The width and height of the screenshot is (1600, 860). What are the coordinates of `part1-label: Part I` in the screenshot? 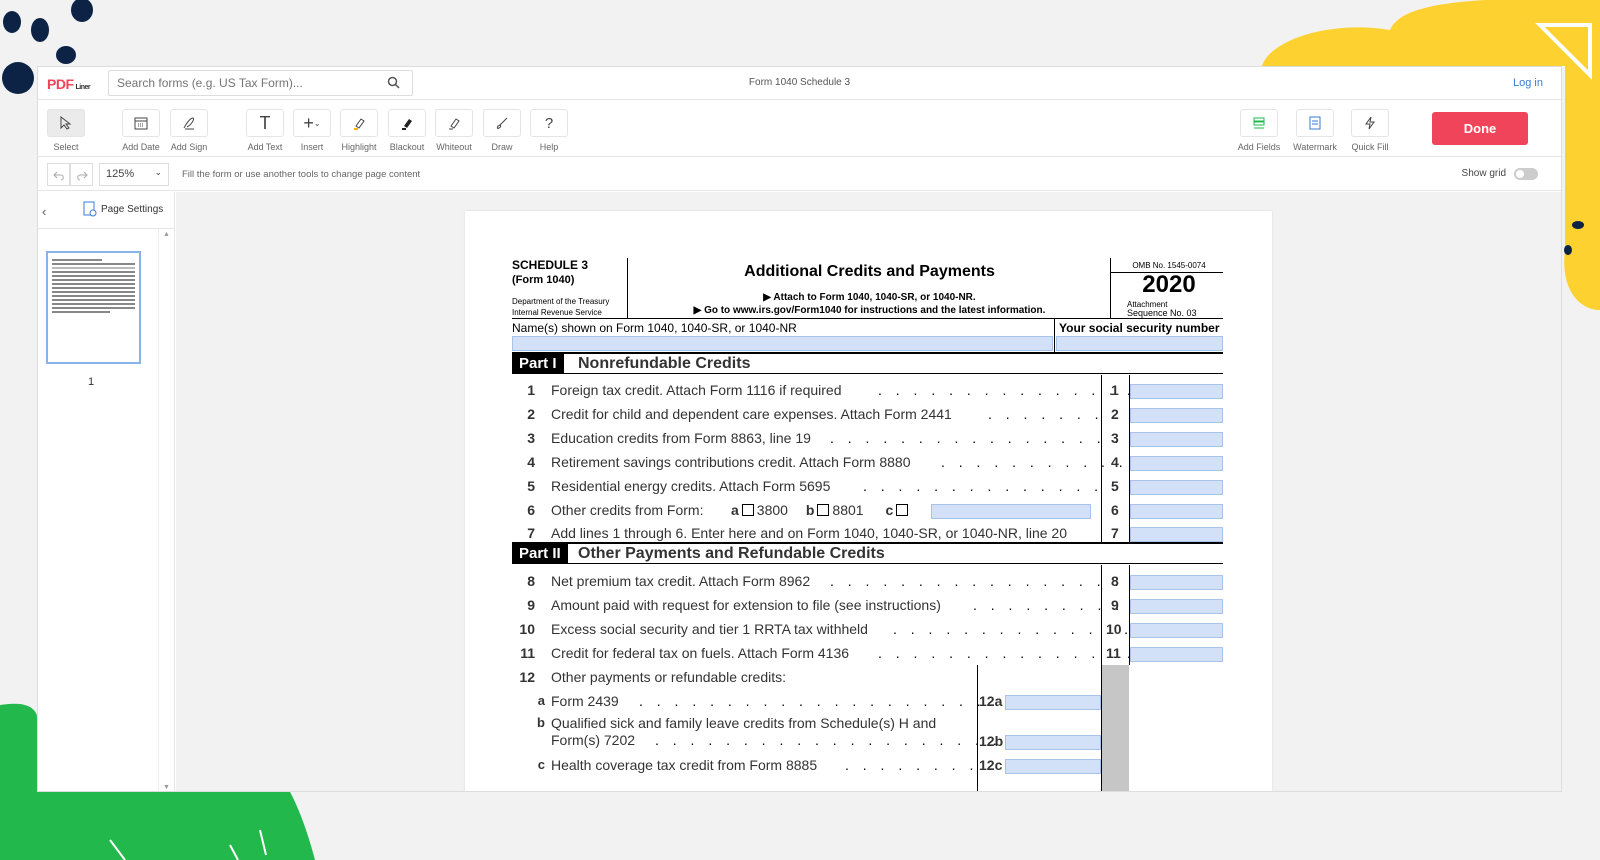 It's located at (538, 364).